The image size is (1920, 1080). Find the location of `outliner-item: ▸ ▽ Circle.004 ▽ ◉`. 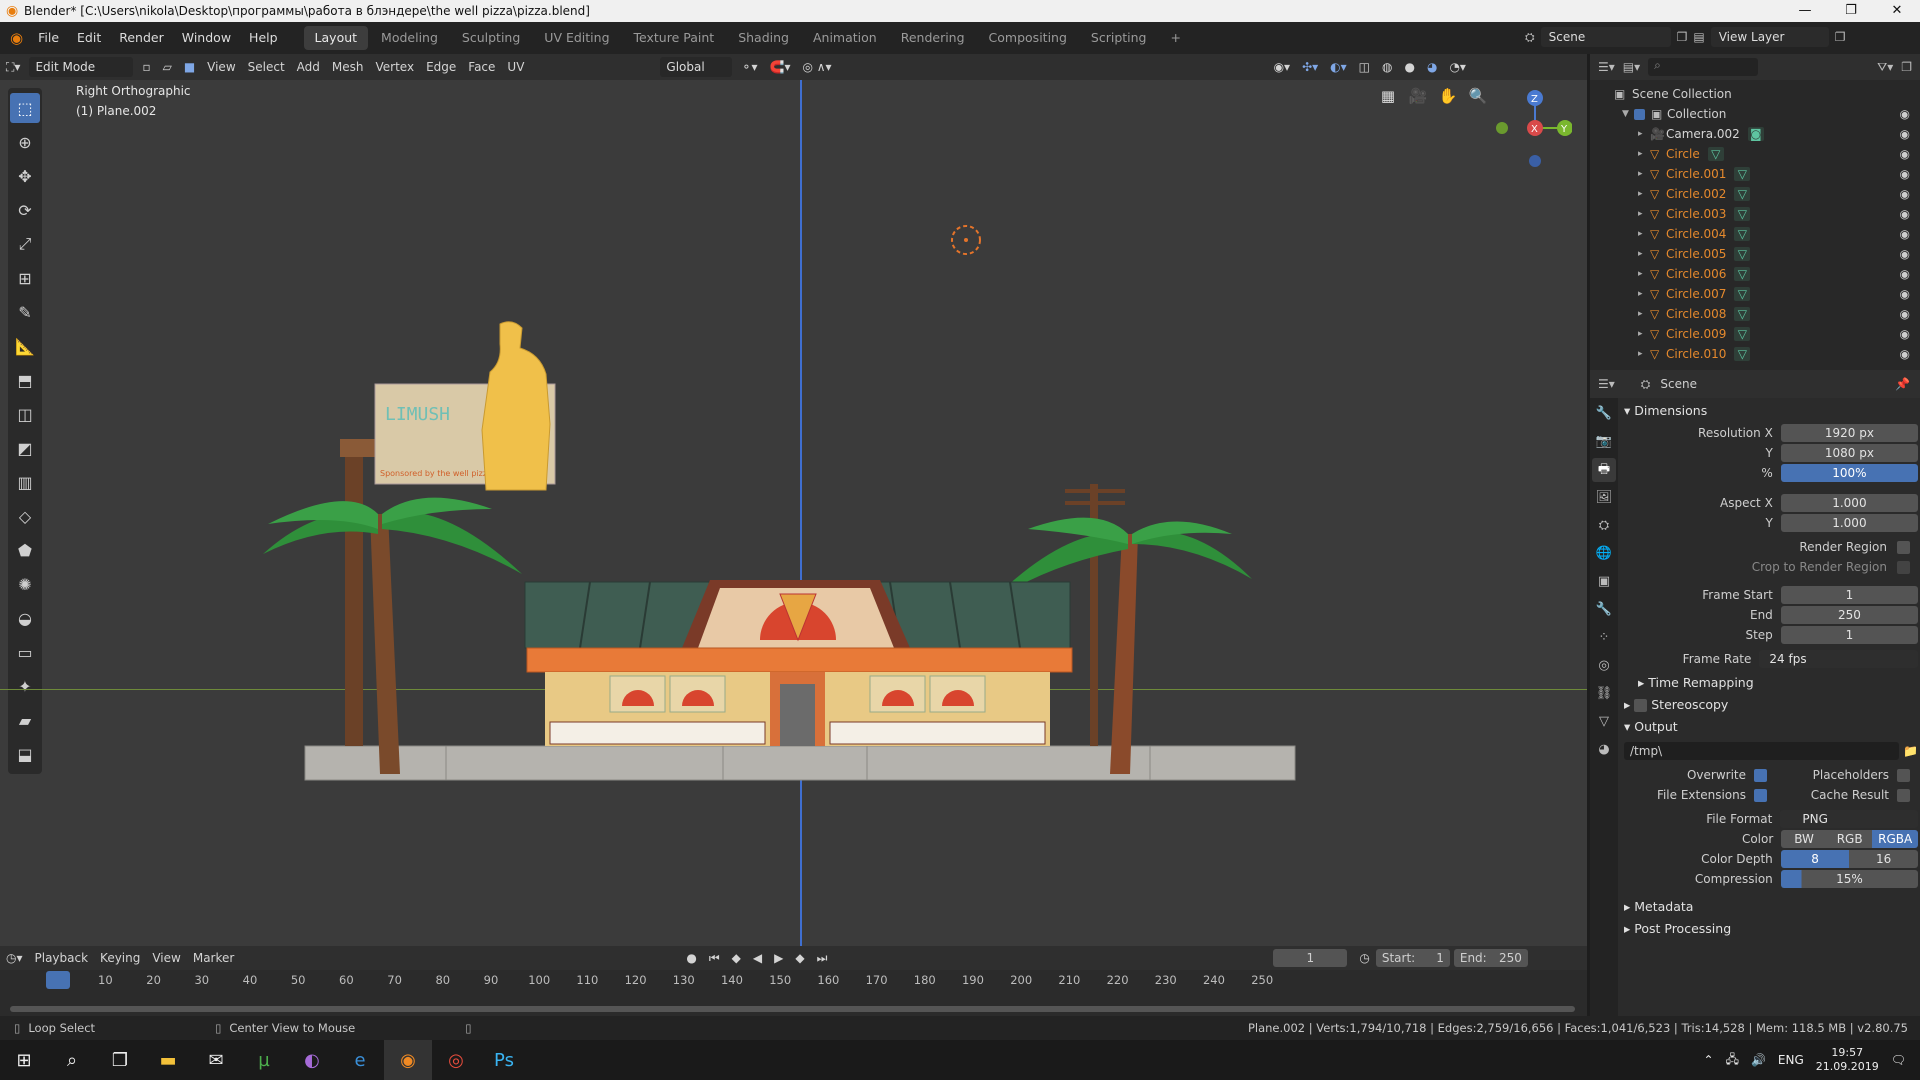

outliner-item: ▸ ▽ Circle.004 ▽ ◉ is located at coordinates (1767, 234).